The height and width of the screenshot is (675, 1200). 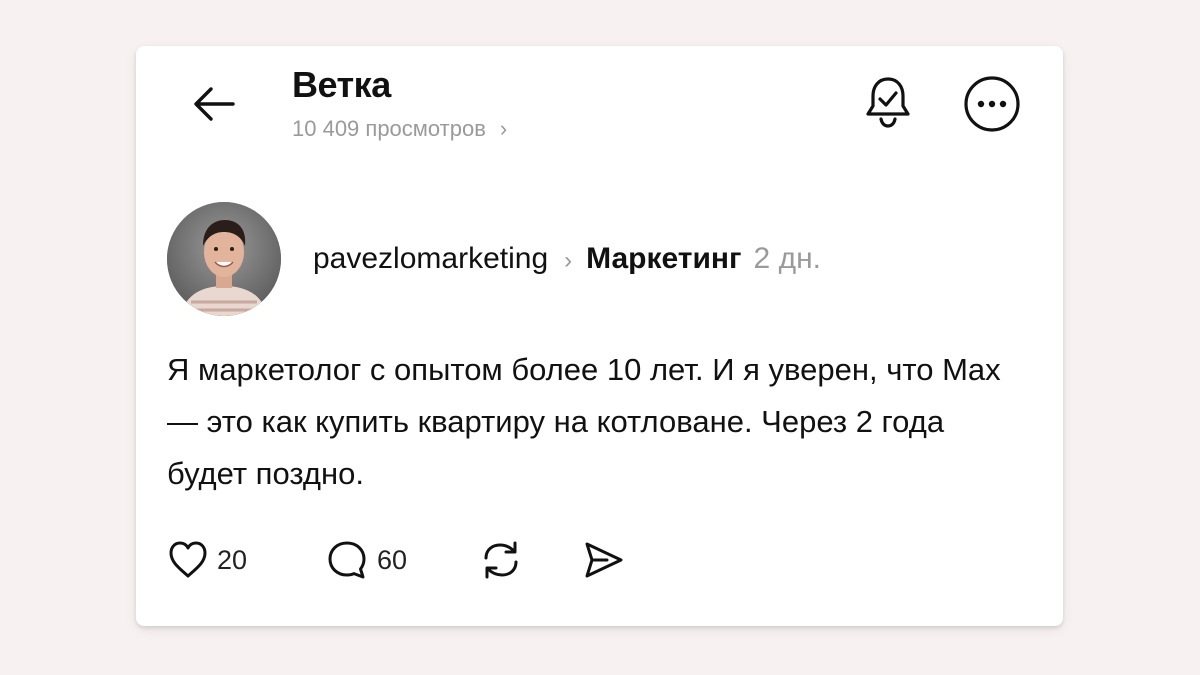 What do you see at coordinates (427, 560) in the screenshot?
I see `post-actions: 20 60` at bounding box center [427, 560].